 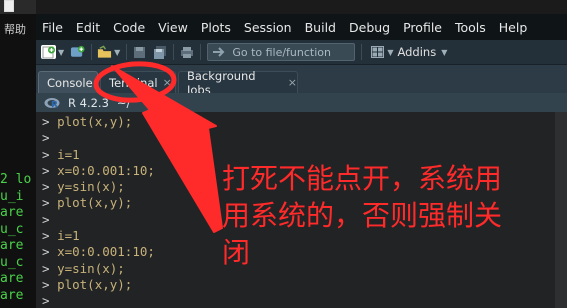 I want to click on console-pane-tabs: Console Terminal × Background Jobs ×, so click(x=301, y=81).